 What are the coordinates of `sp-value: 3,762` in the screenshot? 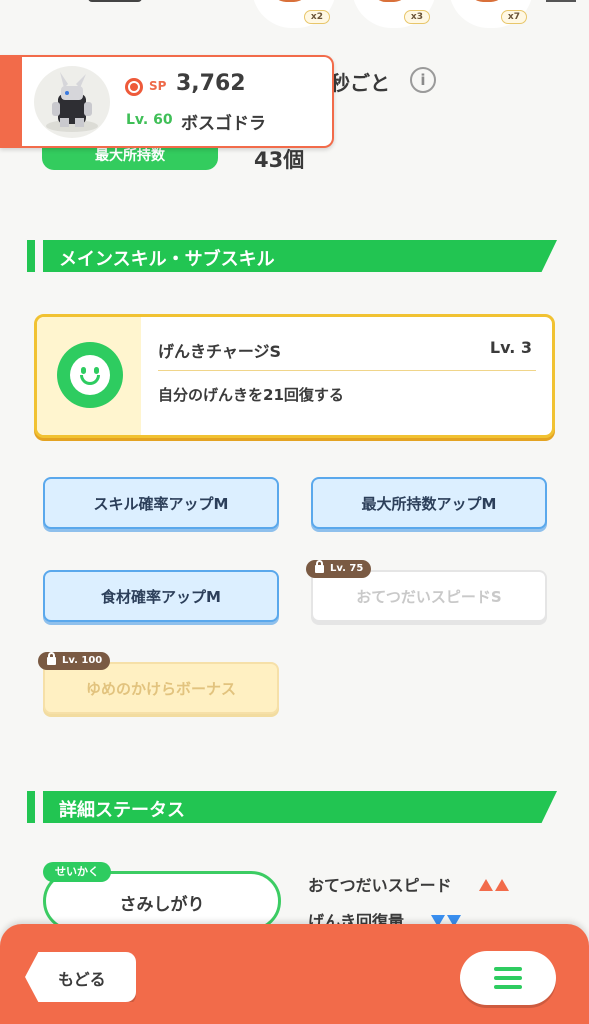 It's located at (211, 83).